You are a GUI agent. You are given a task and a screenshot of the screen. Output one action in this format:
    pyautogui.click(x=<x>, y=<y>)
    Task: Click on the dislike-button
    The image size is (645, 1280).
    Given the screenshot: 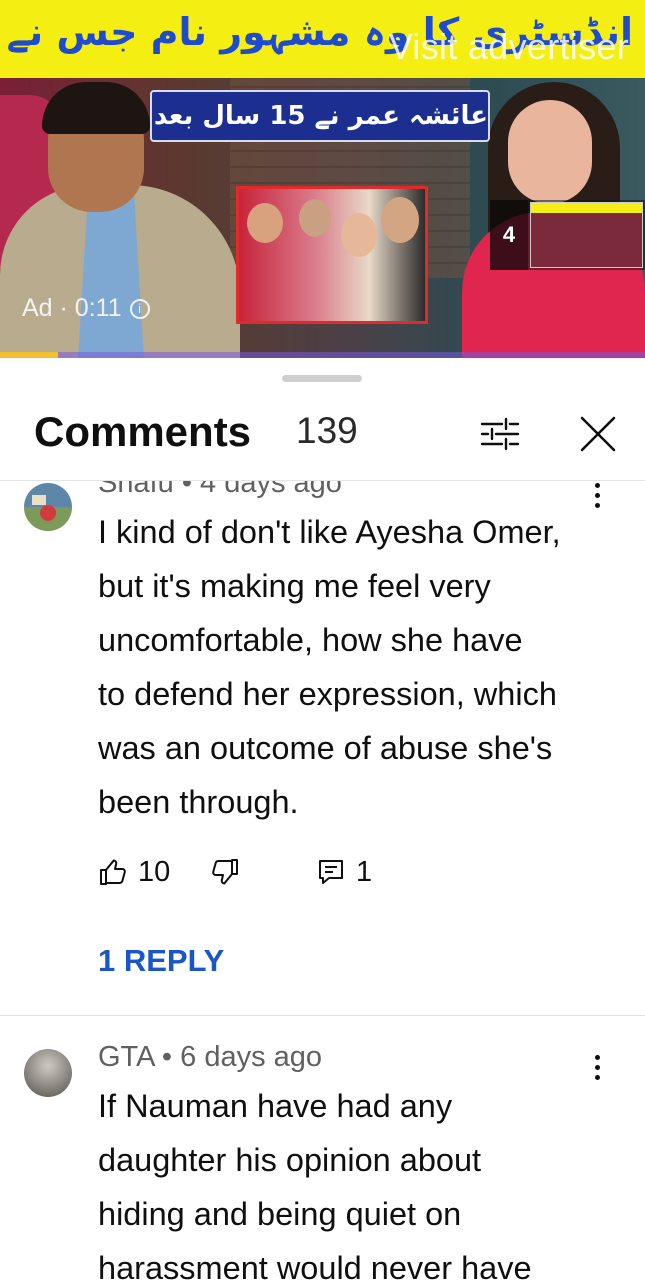 What is the action you would take?
    pyautogui.click(x=225, y=872)
    